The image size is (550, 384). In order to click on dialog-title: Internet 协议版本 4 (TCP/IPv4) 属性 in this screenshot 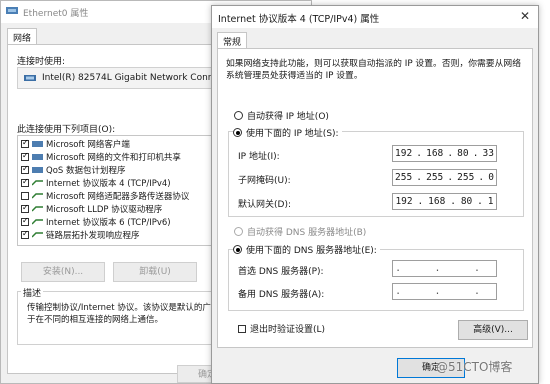, I will do `click(299, 19)`.